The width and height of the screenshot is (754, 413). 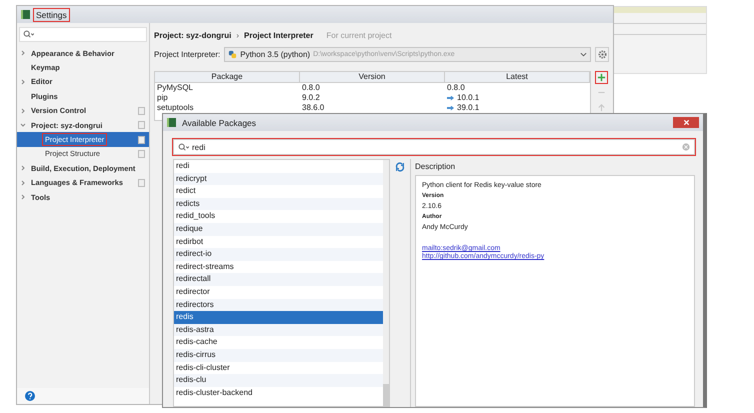 I want to click on gear-icon, so click(x=602, y=54).